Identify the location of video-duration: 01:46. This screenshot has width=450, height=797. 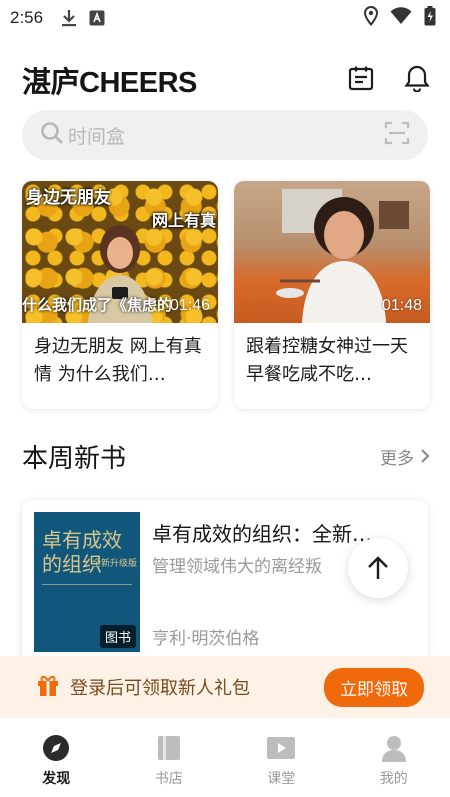
(189, 305).